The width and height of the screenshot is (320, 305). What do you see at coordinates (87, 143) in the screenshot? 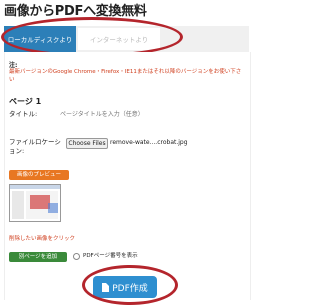
I see `choose-files-button: Choose Files` at bounding box center [87, 143].